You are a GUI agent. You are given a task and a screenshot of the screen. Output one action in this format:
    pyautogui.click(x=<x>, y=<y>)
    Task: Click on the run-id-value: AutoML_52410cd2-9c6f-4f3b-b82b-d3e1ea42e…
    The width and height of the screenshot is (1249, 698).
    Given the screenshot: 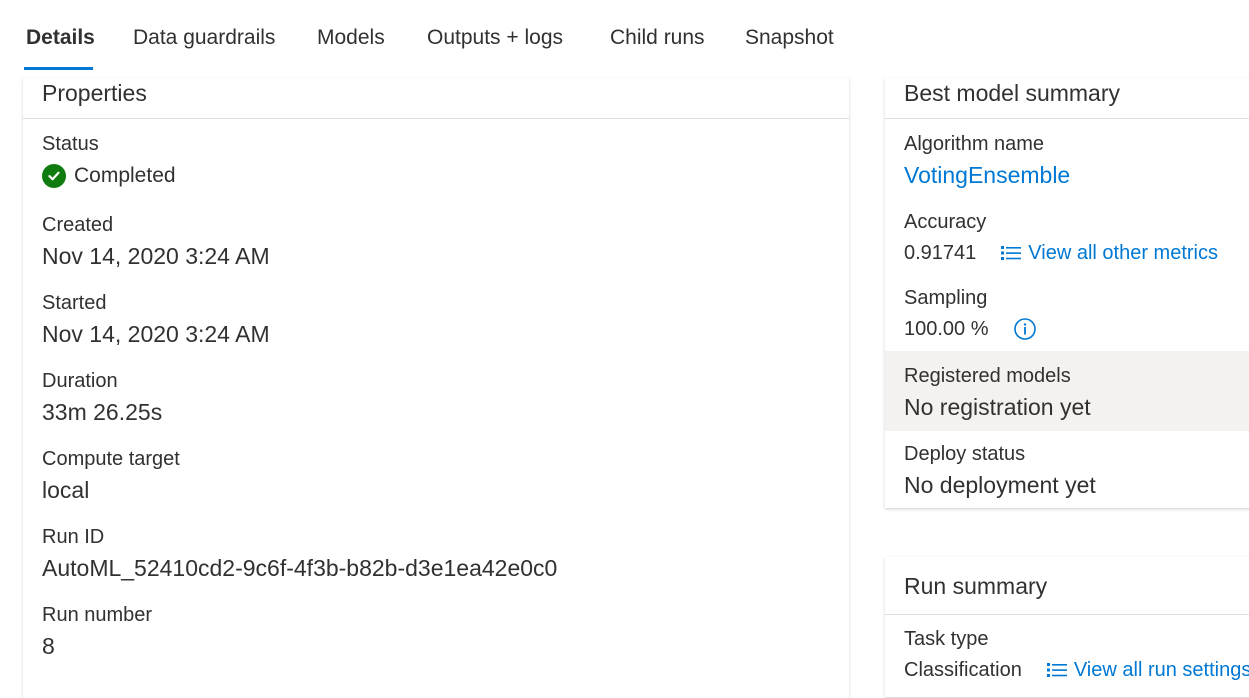 What is the action you would take?
    pyautogui.click(x=300, y=568)
    